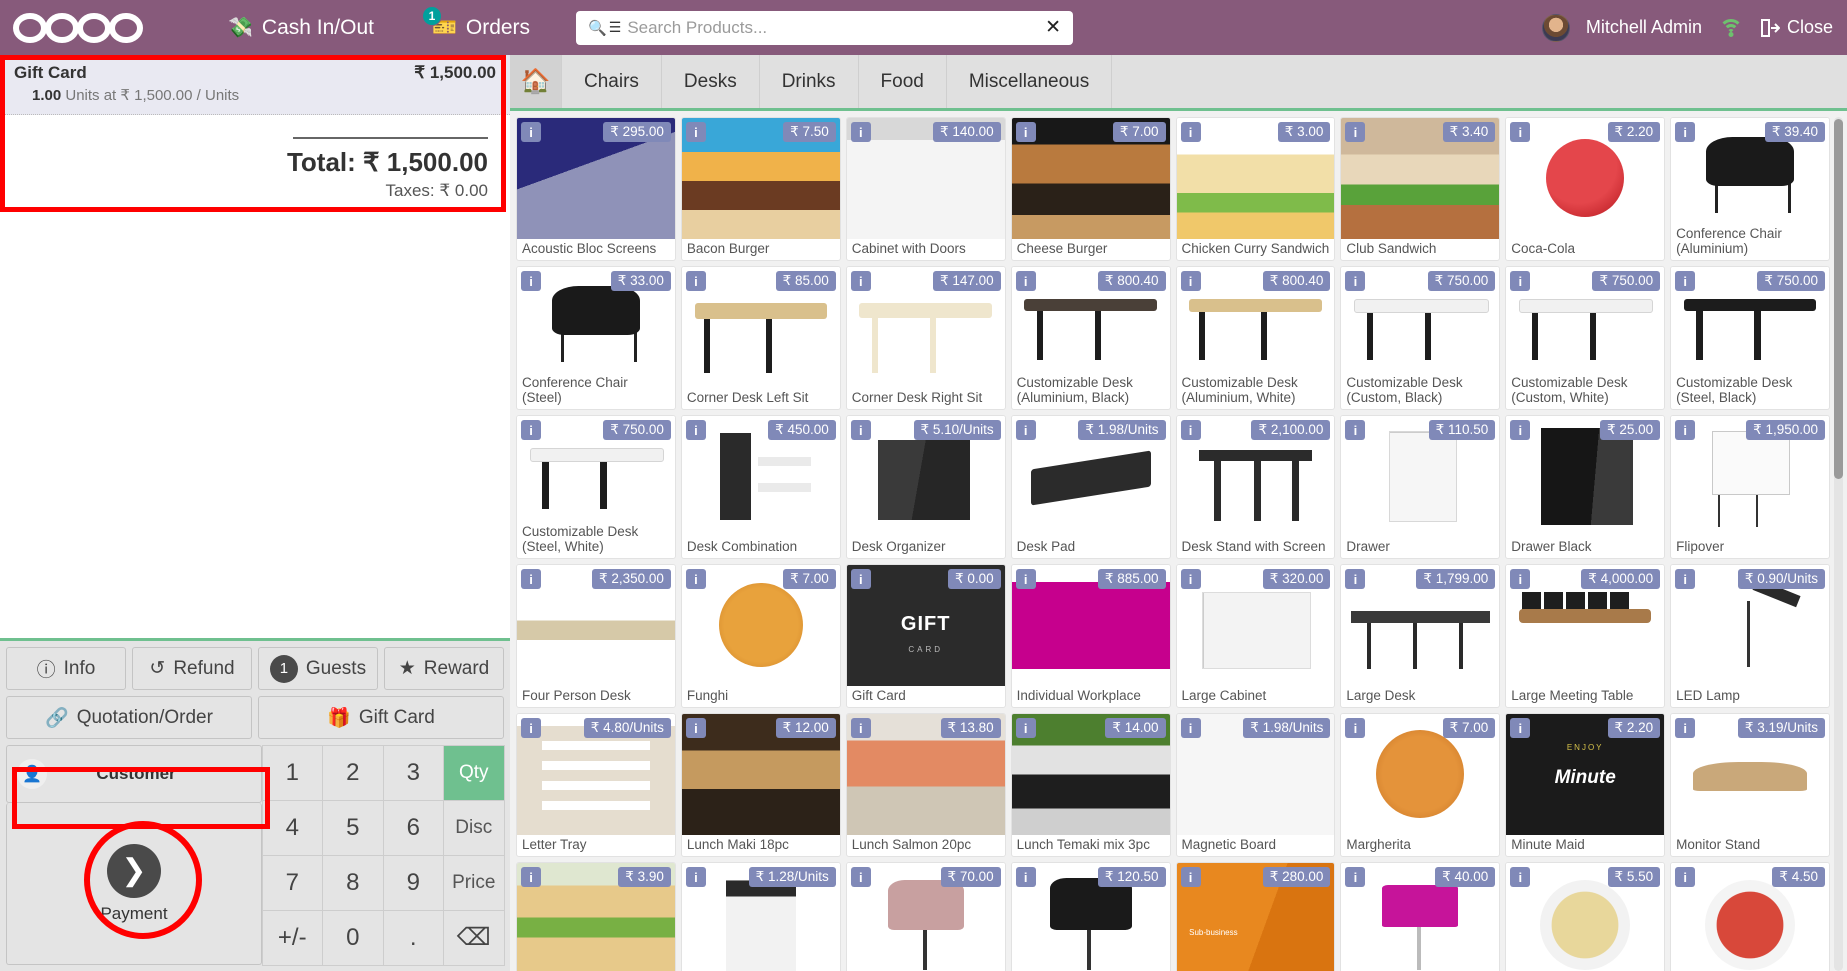 The height and width of the screenshot is (971, 1847). I want to click on refund-button: ↺ Refund, so click(192, 668).